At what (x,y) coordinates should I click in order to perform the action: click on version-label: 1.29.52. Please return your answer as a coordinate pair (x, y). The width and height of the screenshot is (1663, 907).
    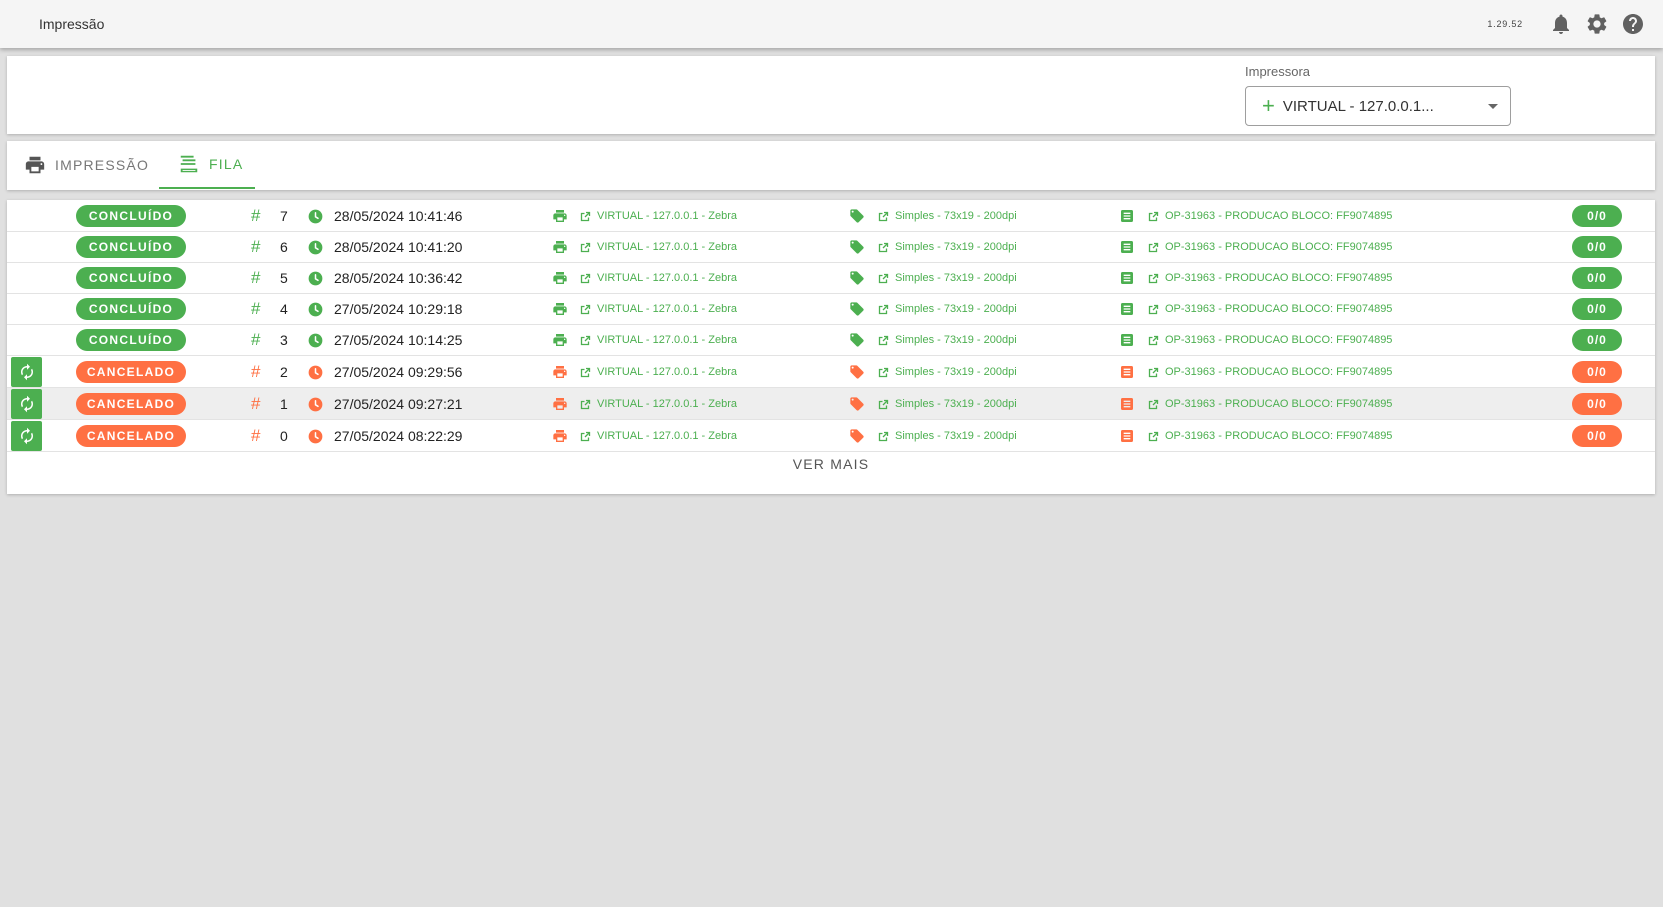
    Looking at the image, I should click on (1505, 24).